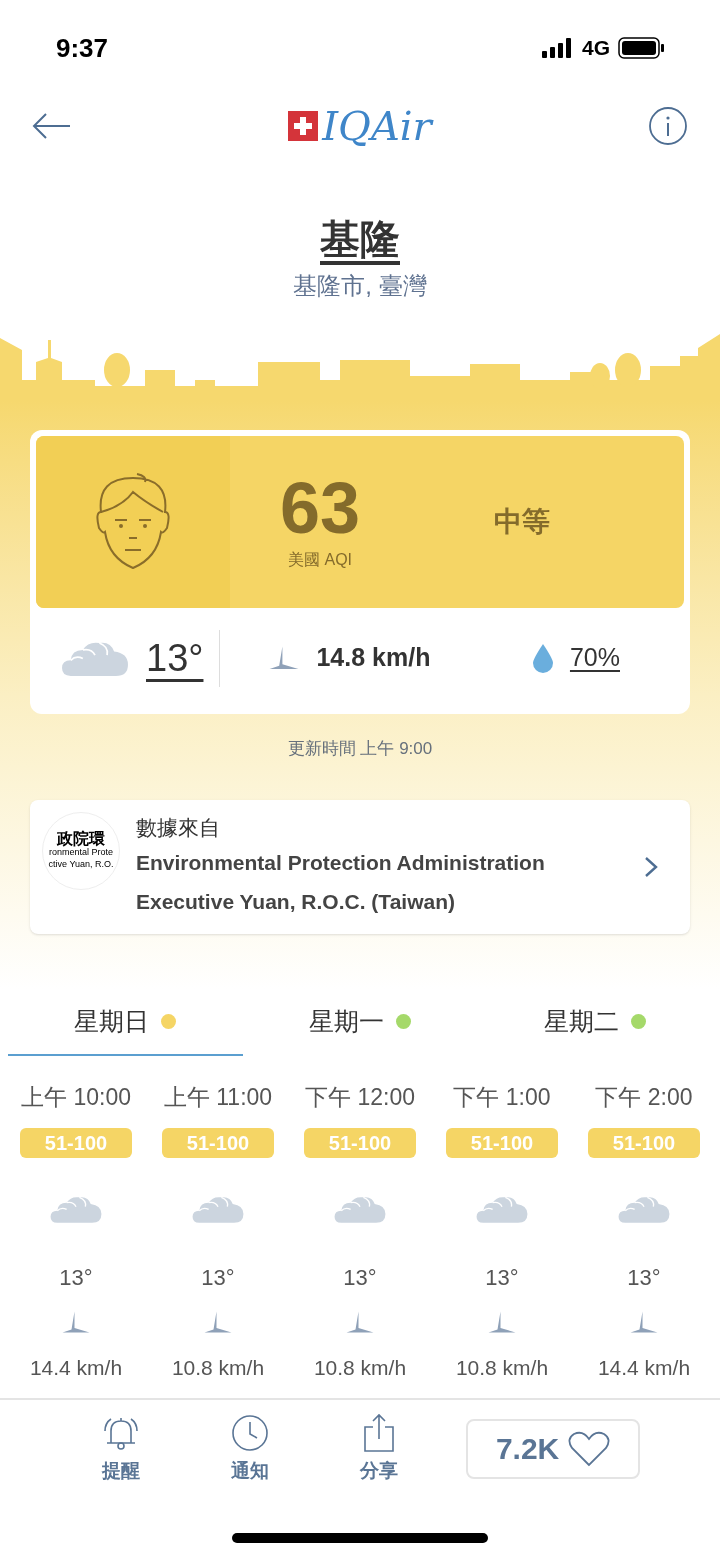 The height and width of the screenshot is (1559, 720). I want to click on aqi-value: 63, so click(320, 508).